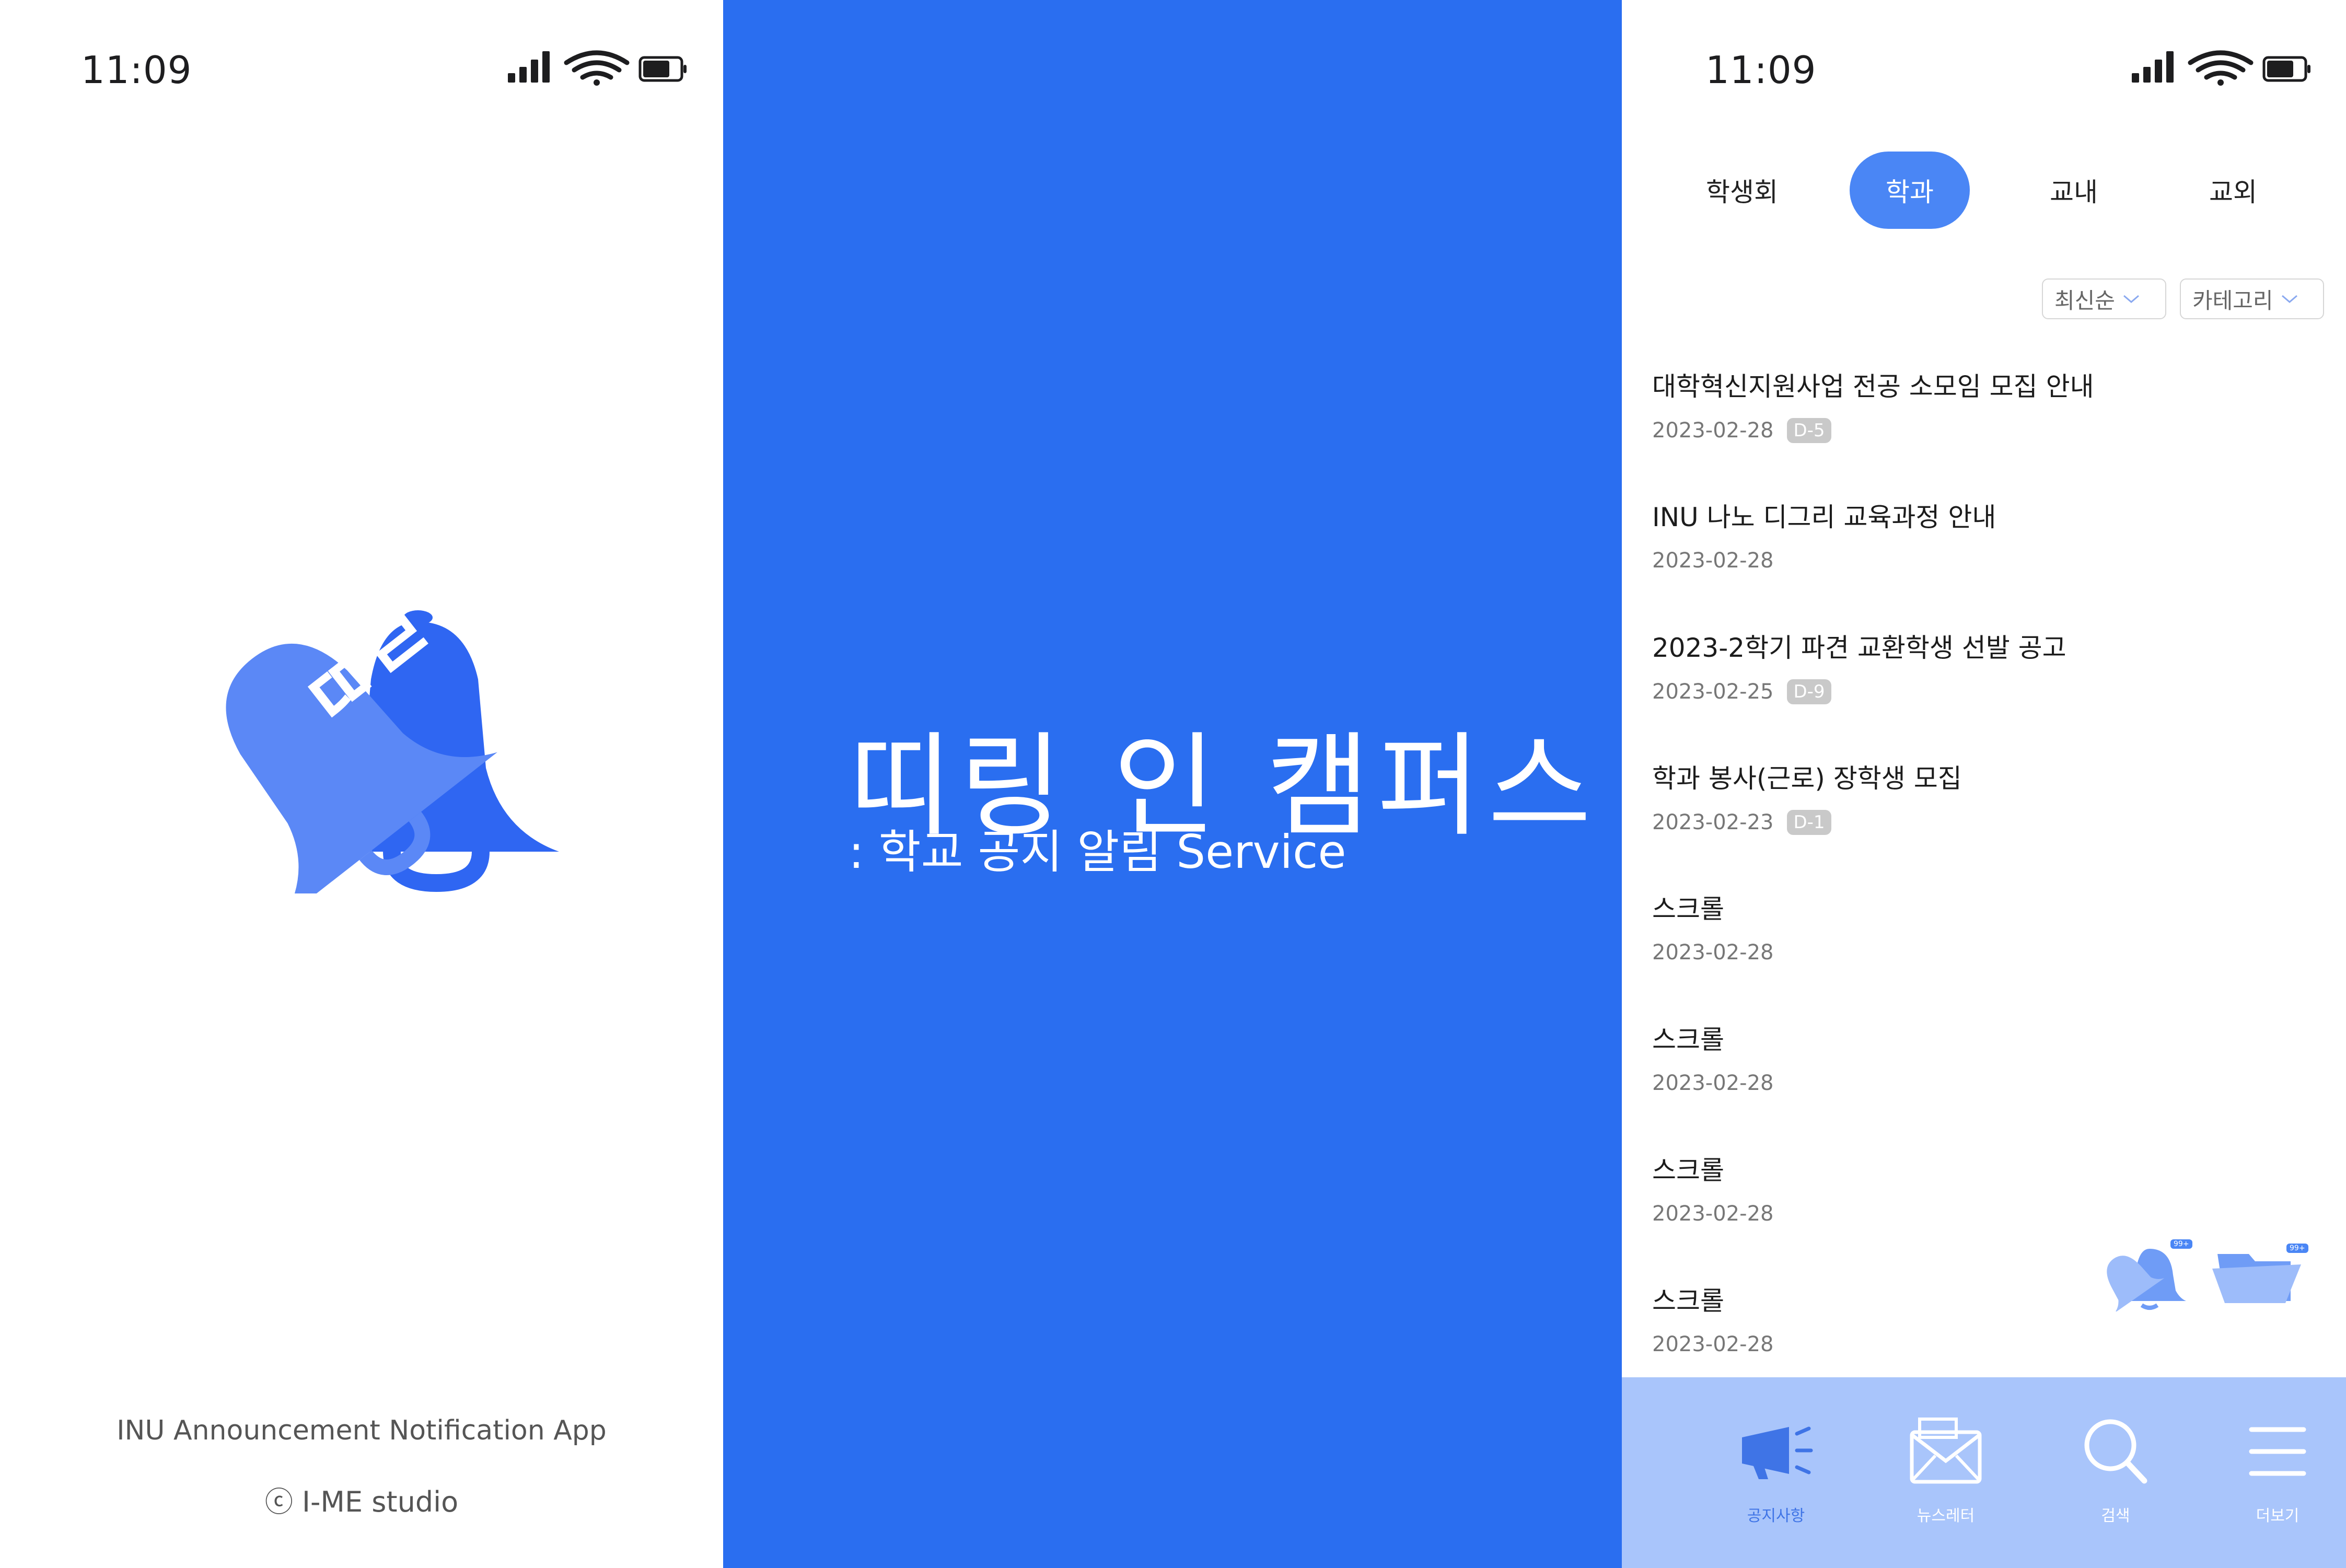  What do you see at coordinates (2142, 1273) in the screenshot?
I see `floating-bell-button: 99+` at bounding box center [2142, 1273].